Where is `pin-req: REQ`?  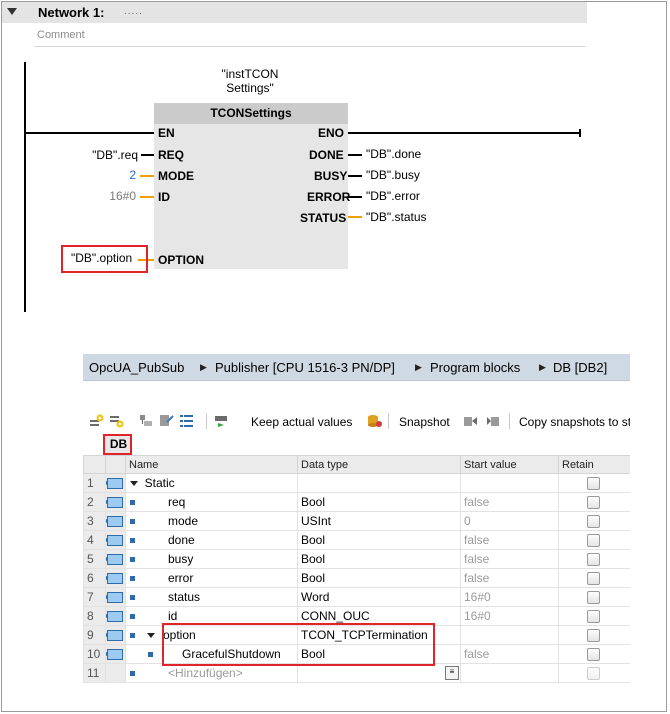 pin-req: REQ is located at coordinates (171, 155).